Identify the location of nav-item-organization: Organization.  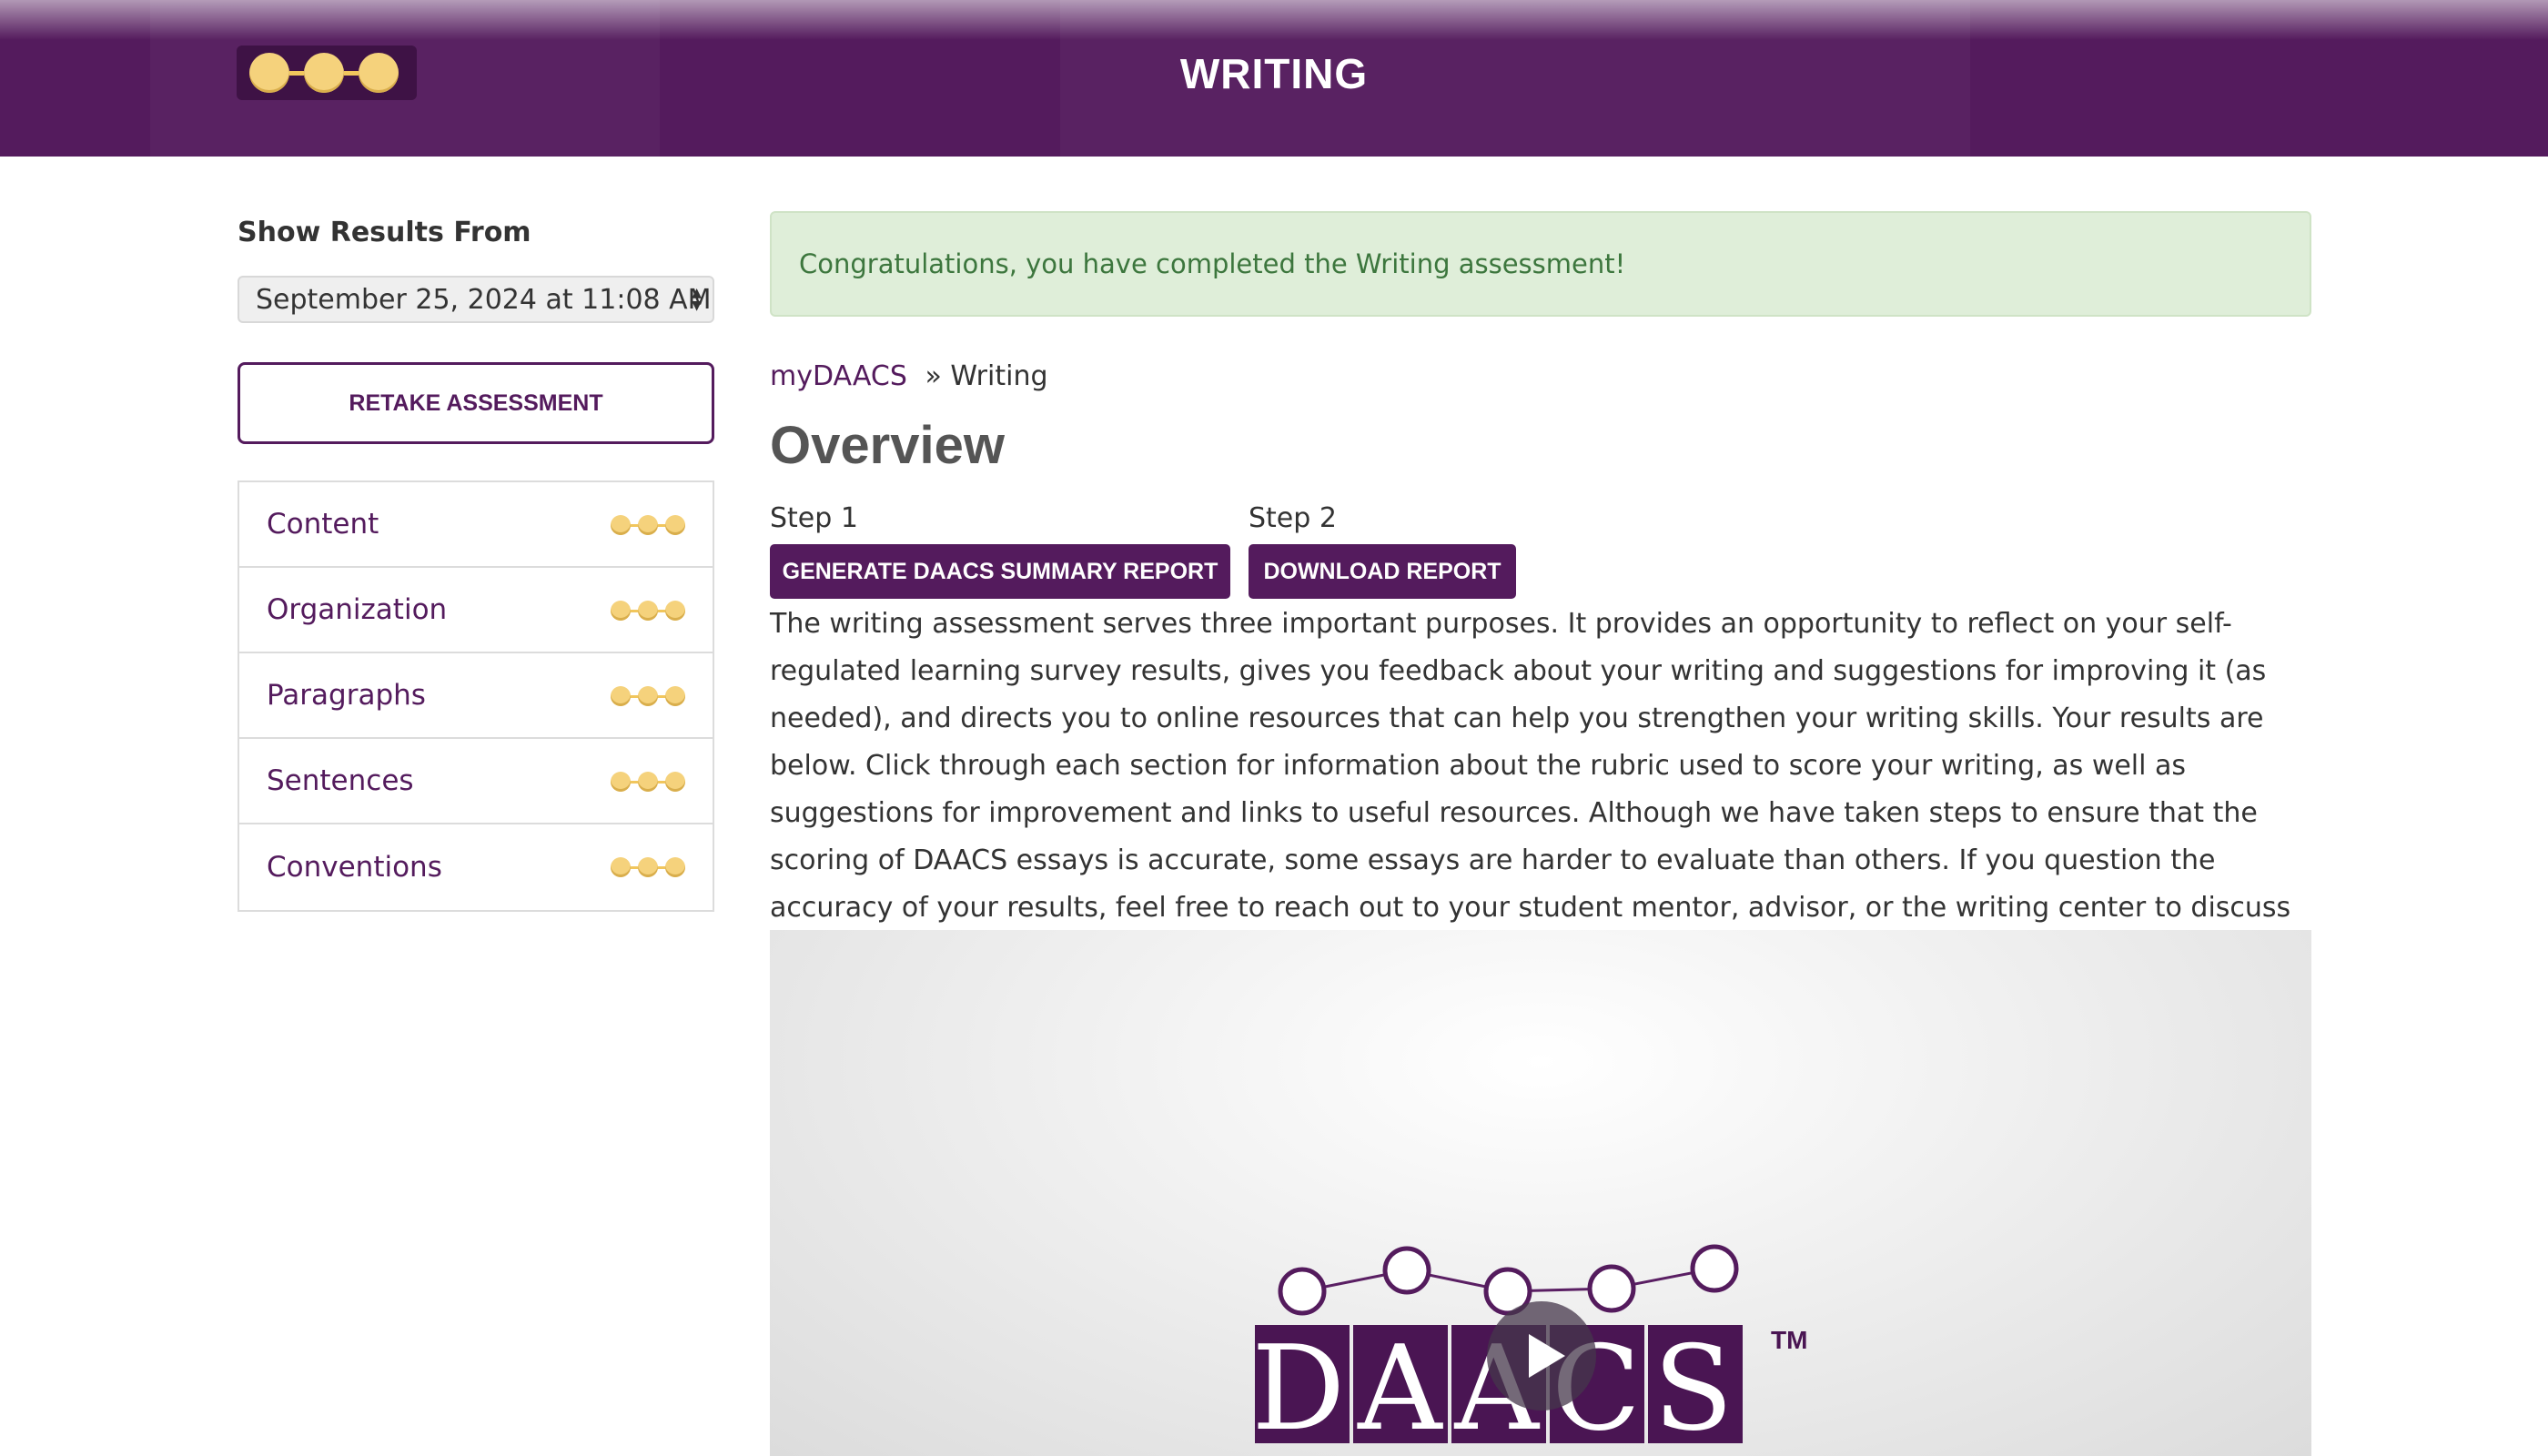
(476, 611).